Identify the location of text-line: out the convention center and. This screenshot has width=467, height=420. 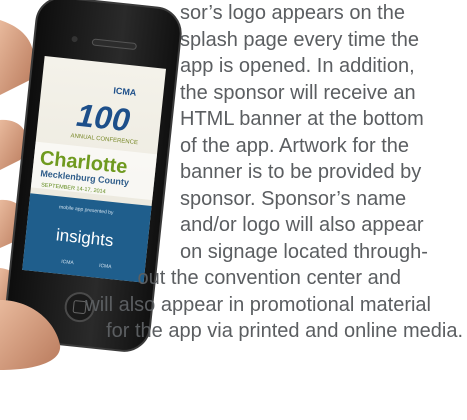
(269, 278).